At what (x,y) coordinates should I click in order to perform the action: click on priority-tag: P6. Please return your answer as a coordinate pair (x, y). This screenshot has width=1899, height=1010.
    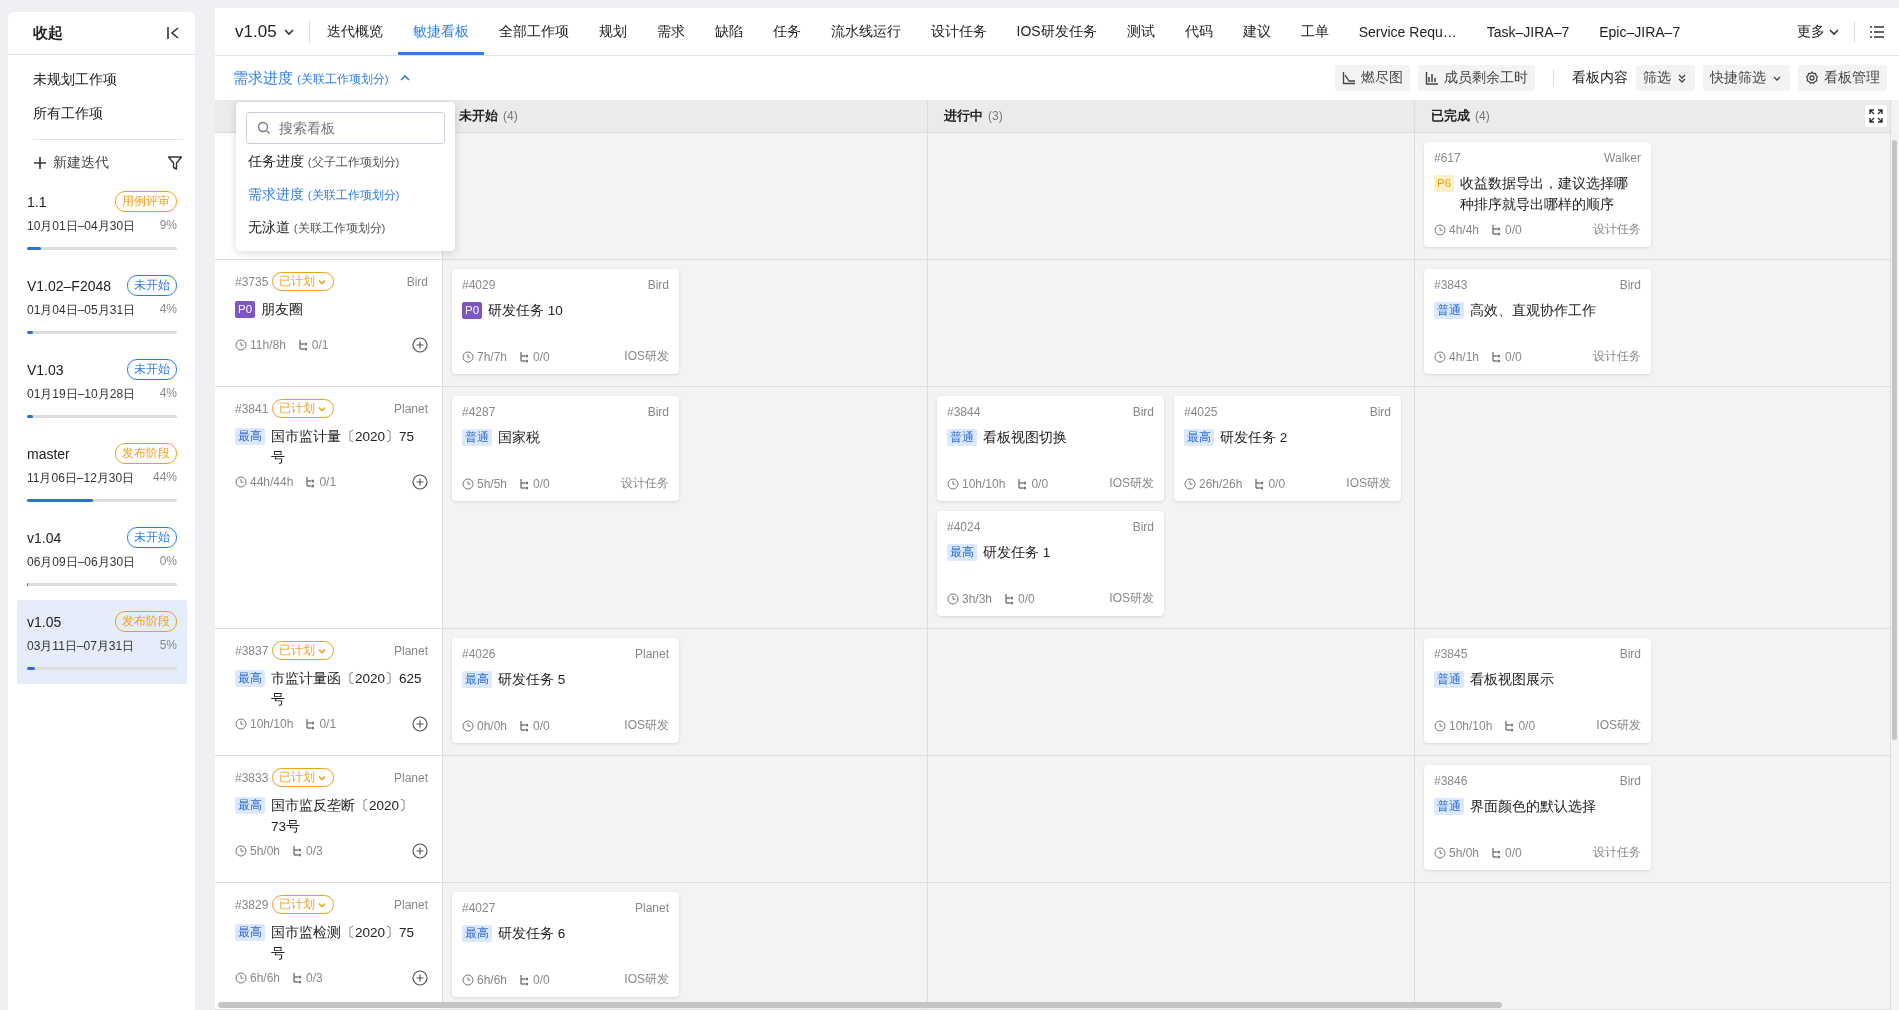
    Looking at the image, I should click on (1444, 183).